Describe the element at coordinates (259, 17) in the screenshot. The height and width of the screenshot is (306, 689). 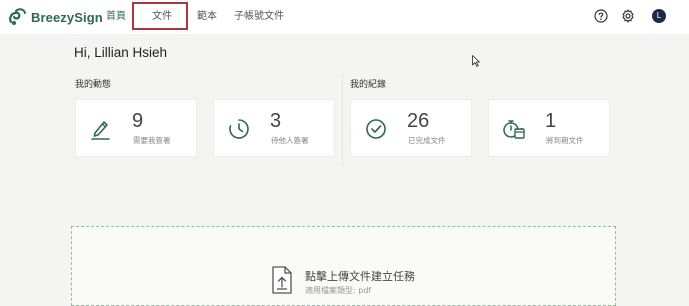
I see `nav-subaccount-documents: 子帳號文件` at that location.